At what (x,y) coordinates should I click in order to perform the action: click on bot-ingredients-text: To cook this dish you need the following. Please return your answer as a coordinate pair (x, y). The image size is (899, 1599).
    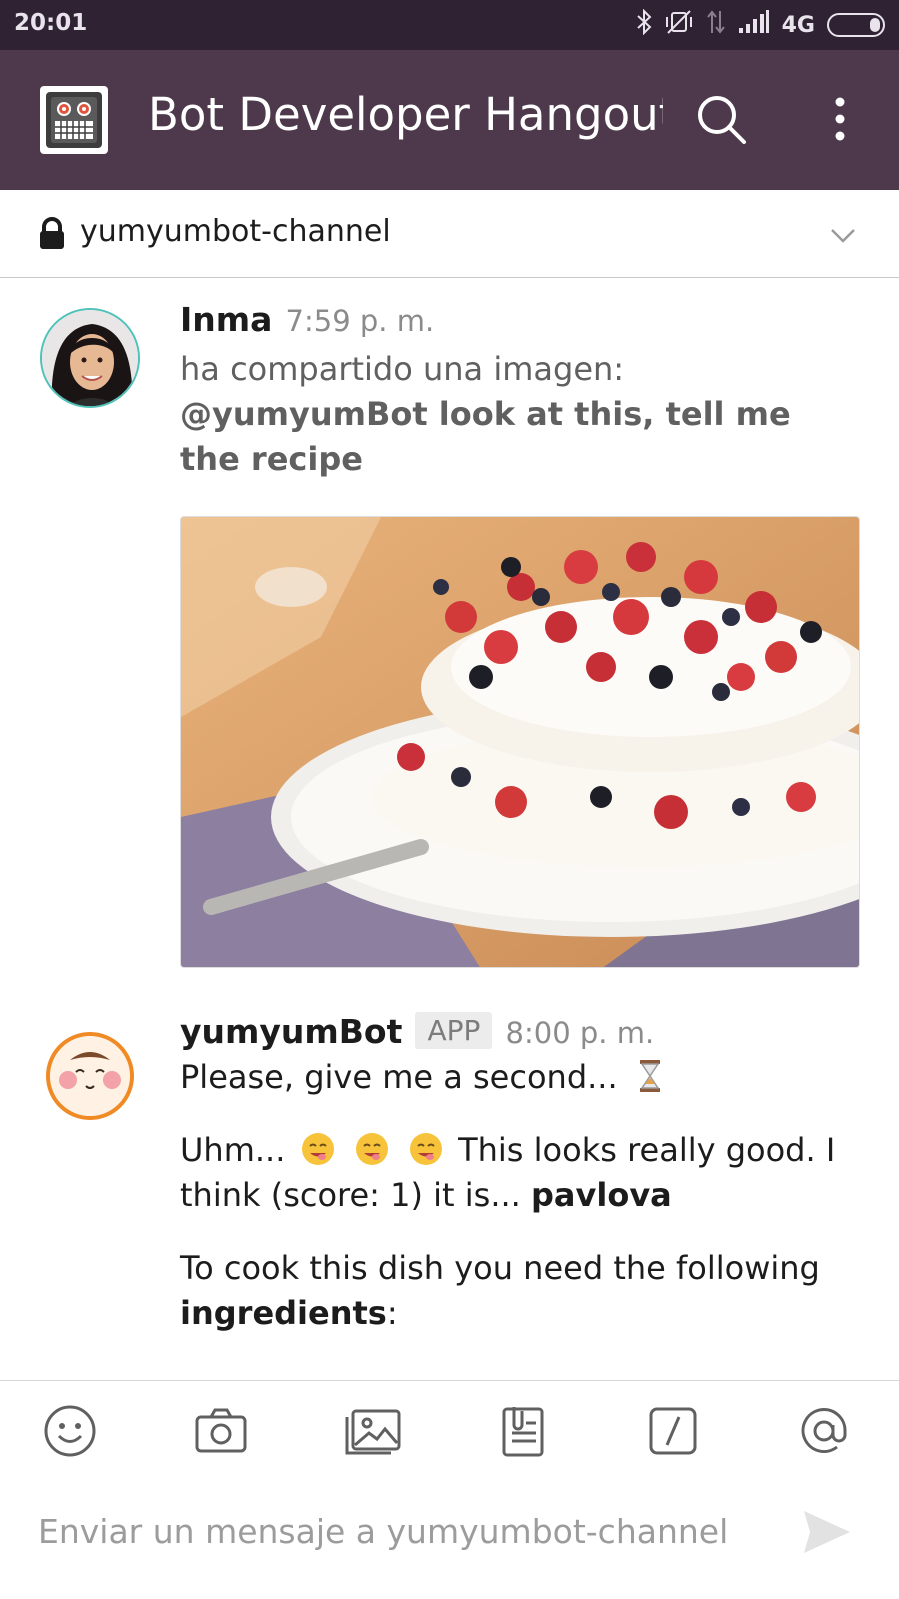
    Looking at the image, I should click on (500, 1268).